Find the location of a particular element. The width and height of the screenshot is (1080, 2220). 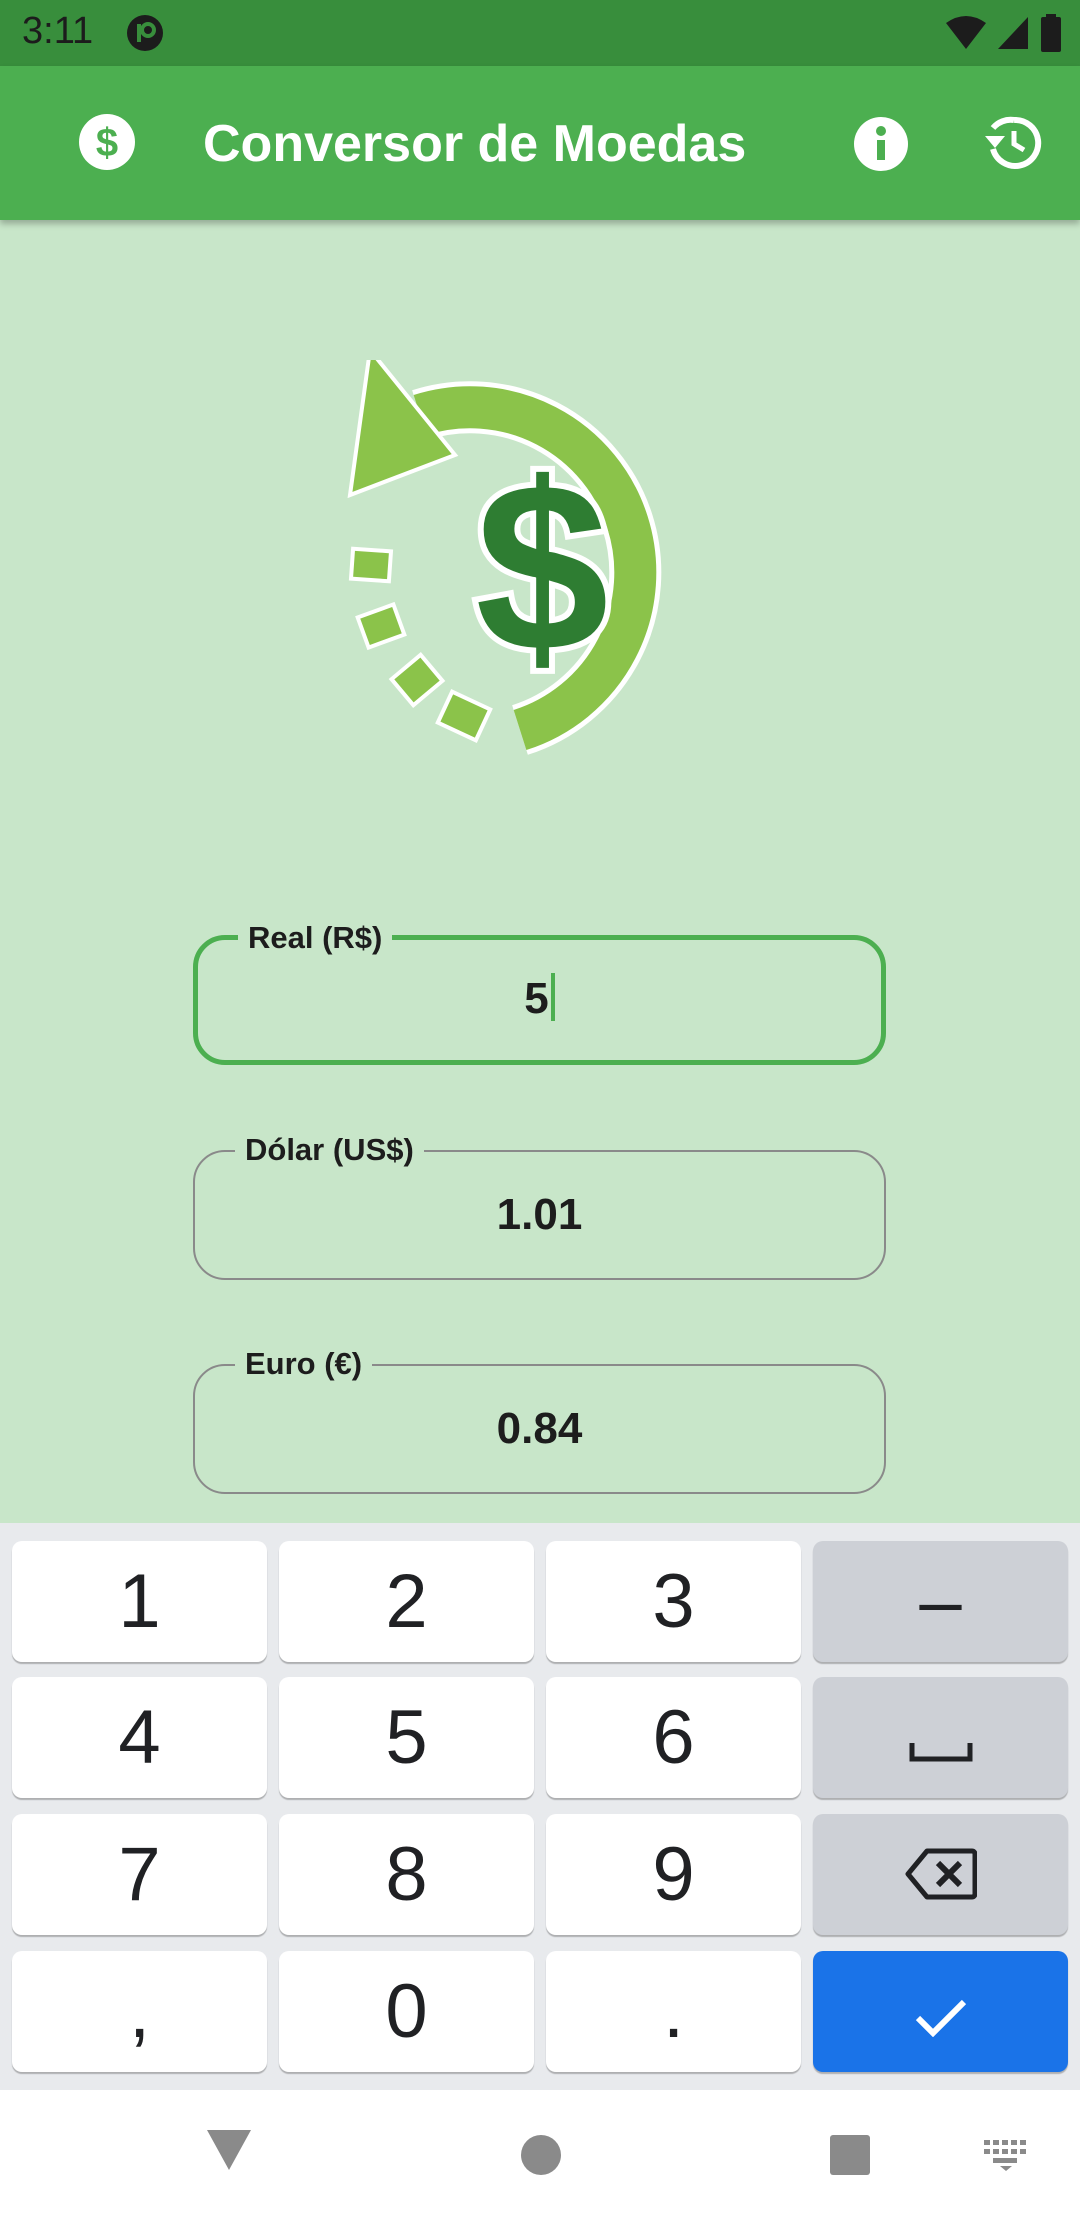

real-label: Real (R$) is located at coordinates (315, 938).